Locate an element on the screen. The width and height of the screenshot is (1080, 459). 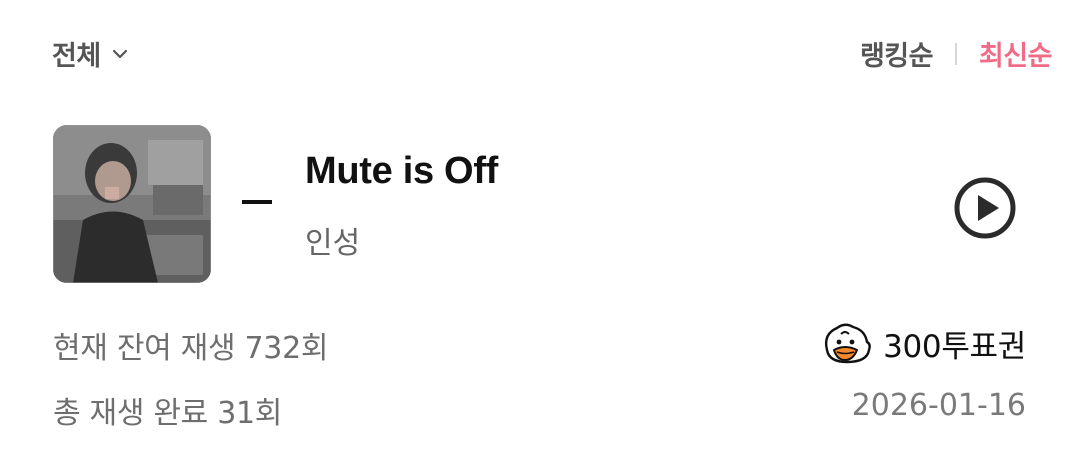
play-circle-icon is located at coordinates (985, 208).